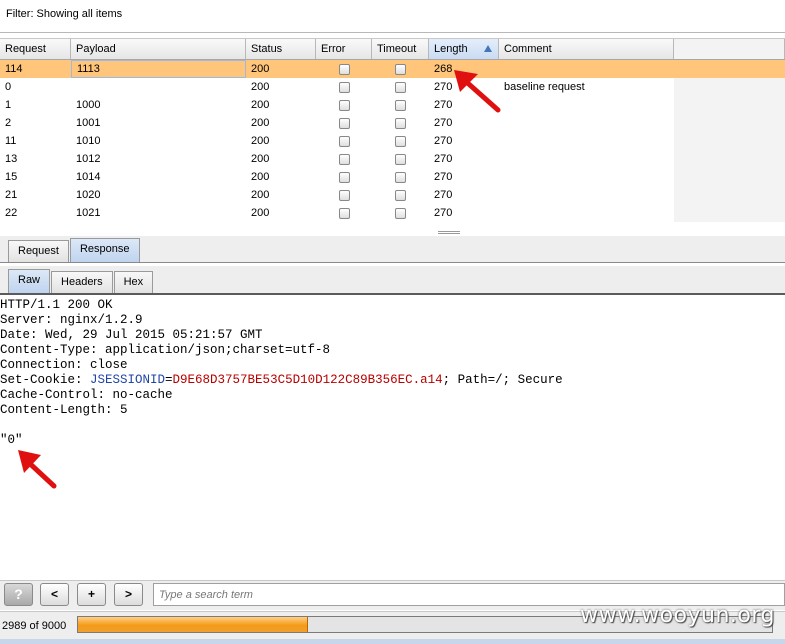  Describe the element at coordinates (86, 395) in the screenshot. I see `response-header-cache-control: Cache-Control: no-cache` at that location.